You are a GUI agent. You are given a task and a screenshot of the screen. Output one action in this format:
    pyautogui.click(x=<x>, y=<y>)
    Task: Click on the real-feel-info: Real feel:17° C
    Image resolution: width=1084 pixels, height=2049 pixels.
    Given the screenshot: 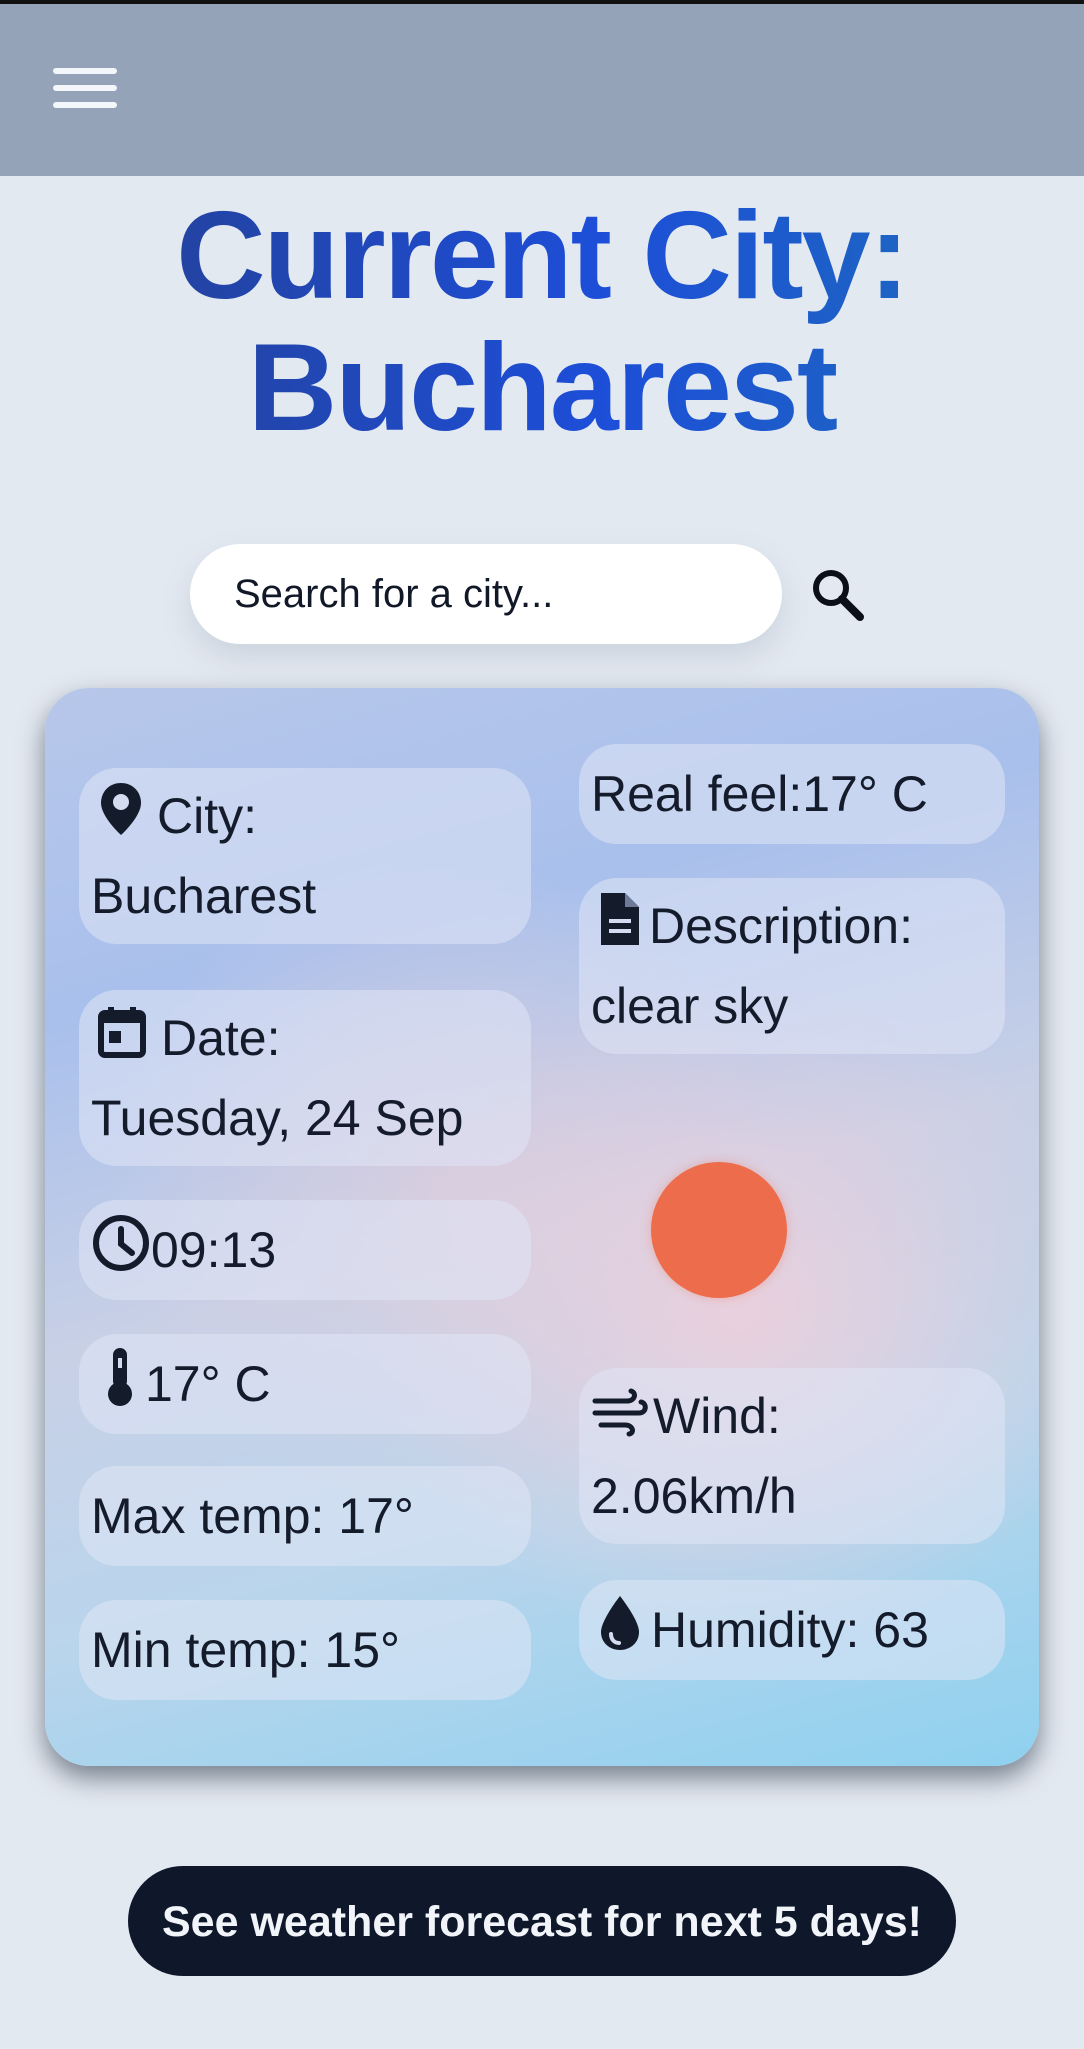 What is the action you would take?
    pyautogui.click(x=792, y=794)
    